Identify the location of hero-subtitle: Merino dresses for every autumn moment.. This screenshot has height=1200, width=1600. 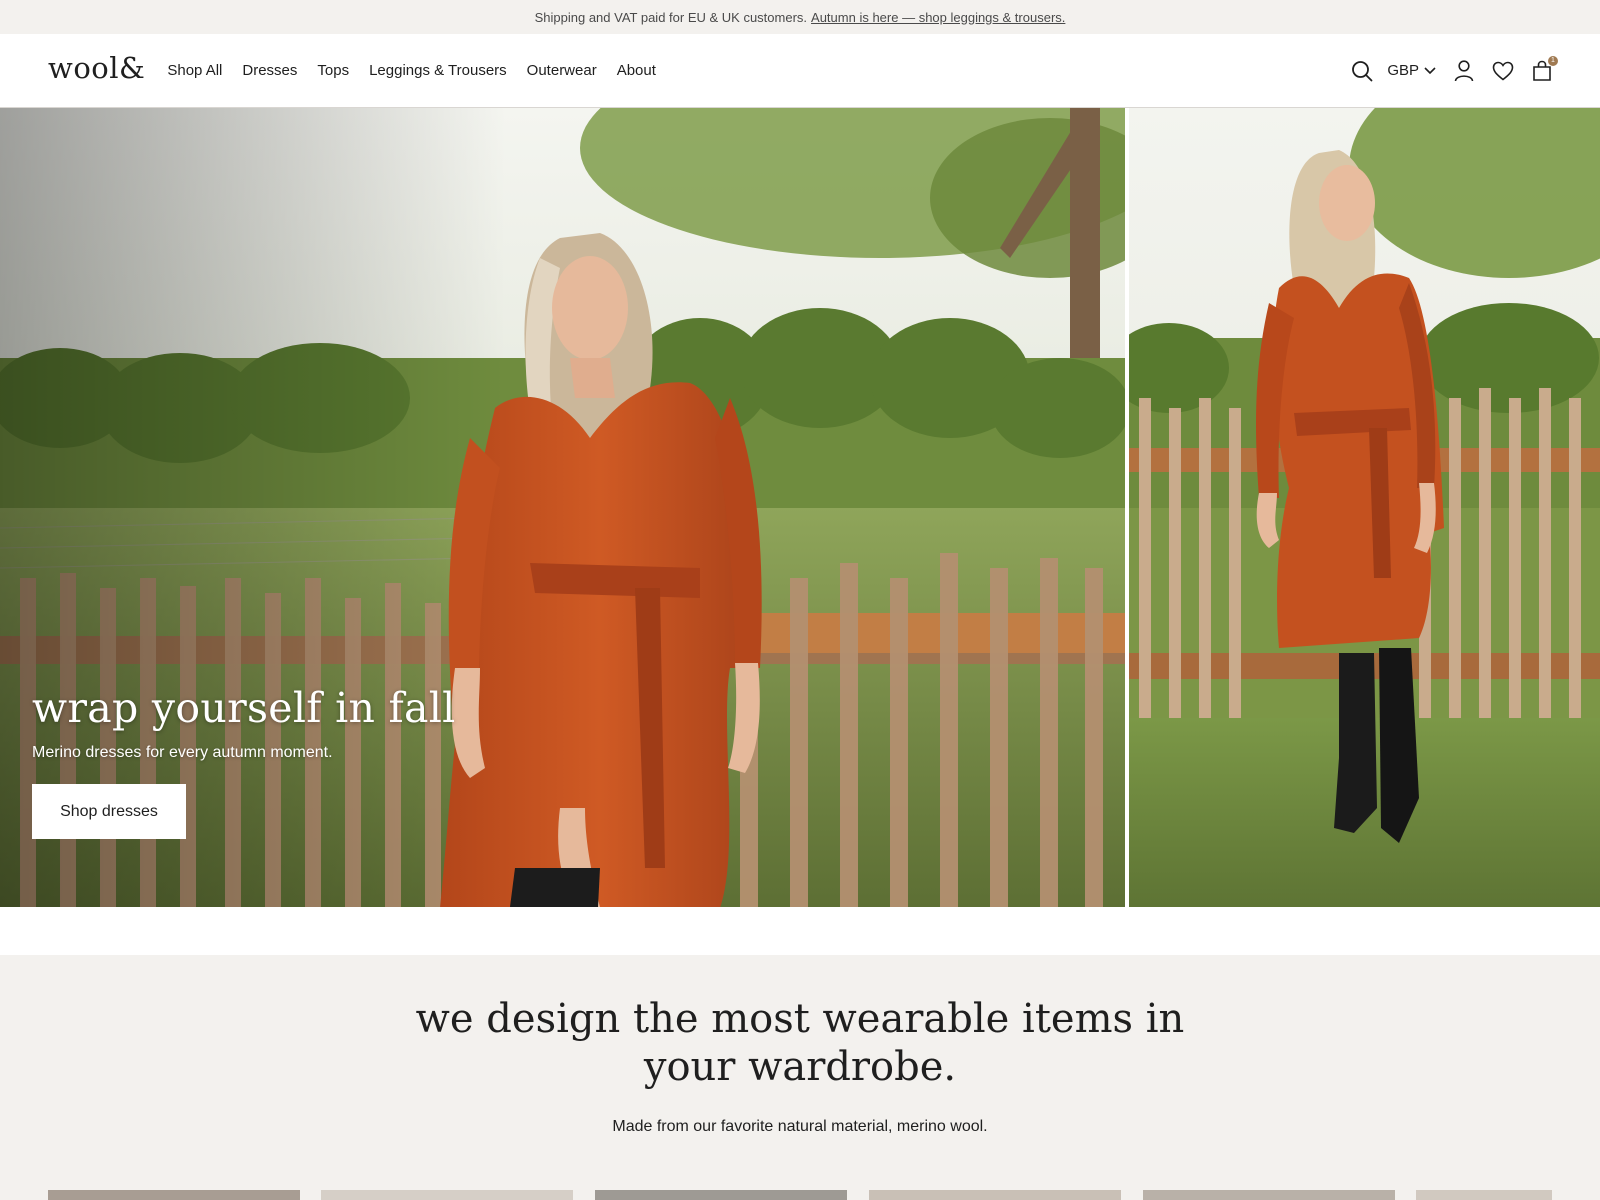
(182, 752).